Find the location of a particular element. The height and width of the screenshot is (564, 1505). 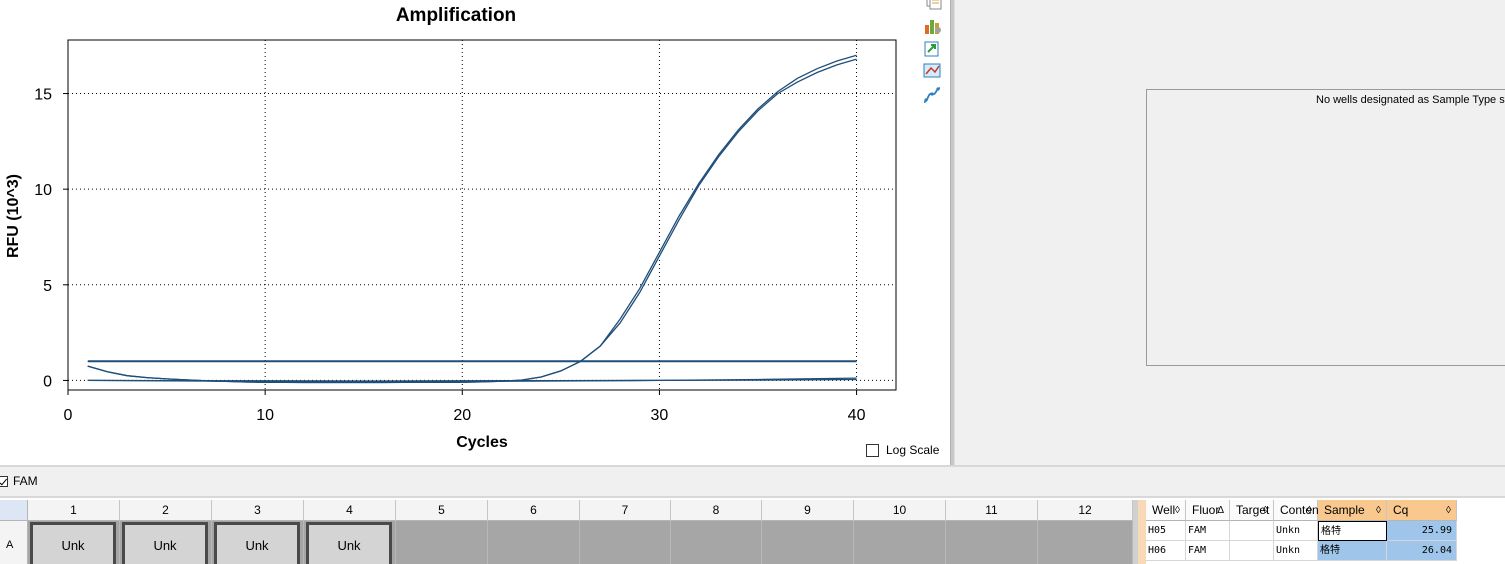

well-a1-label: Unk is located at coordinates (73, 543).